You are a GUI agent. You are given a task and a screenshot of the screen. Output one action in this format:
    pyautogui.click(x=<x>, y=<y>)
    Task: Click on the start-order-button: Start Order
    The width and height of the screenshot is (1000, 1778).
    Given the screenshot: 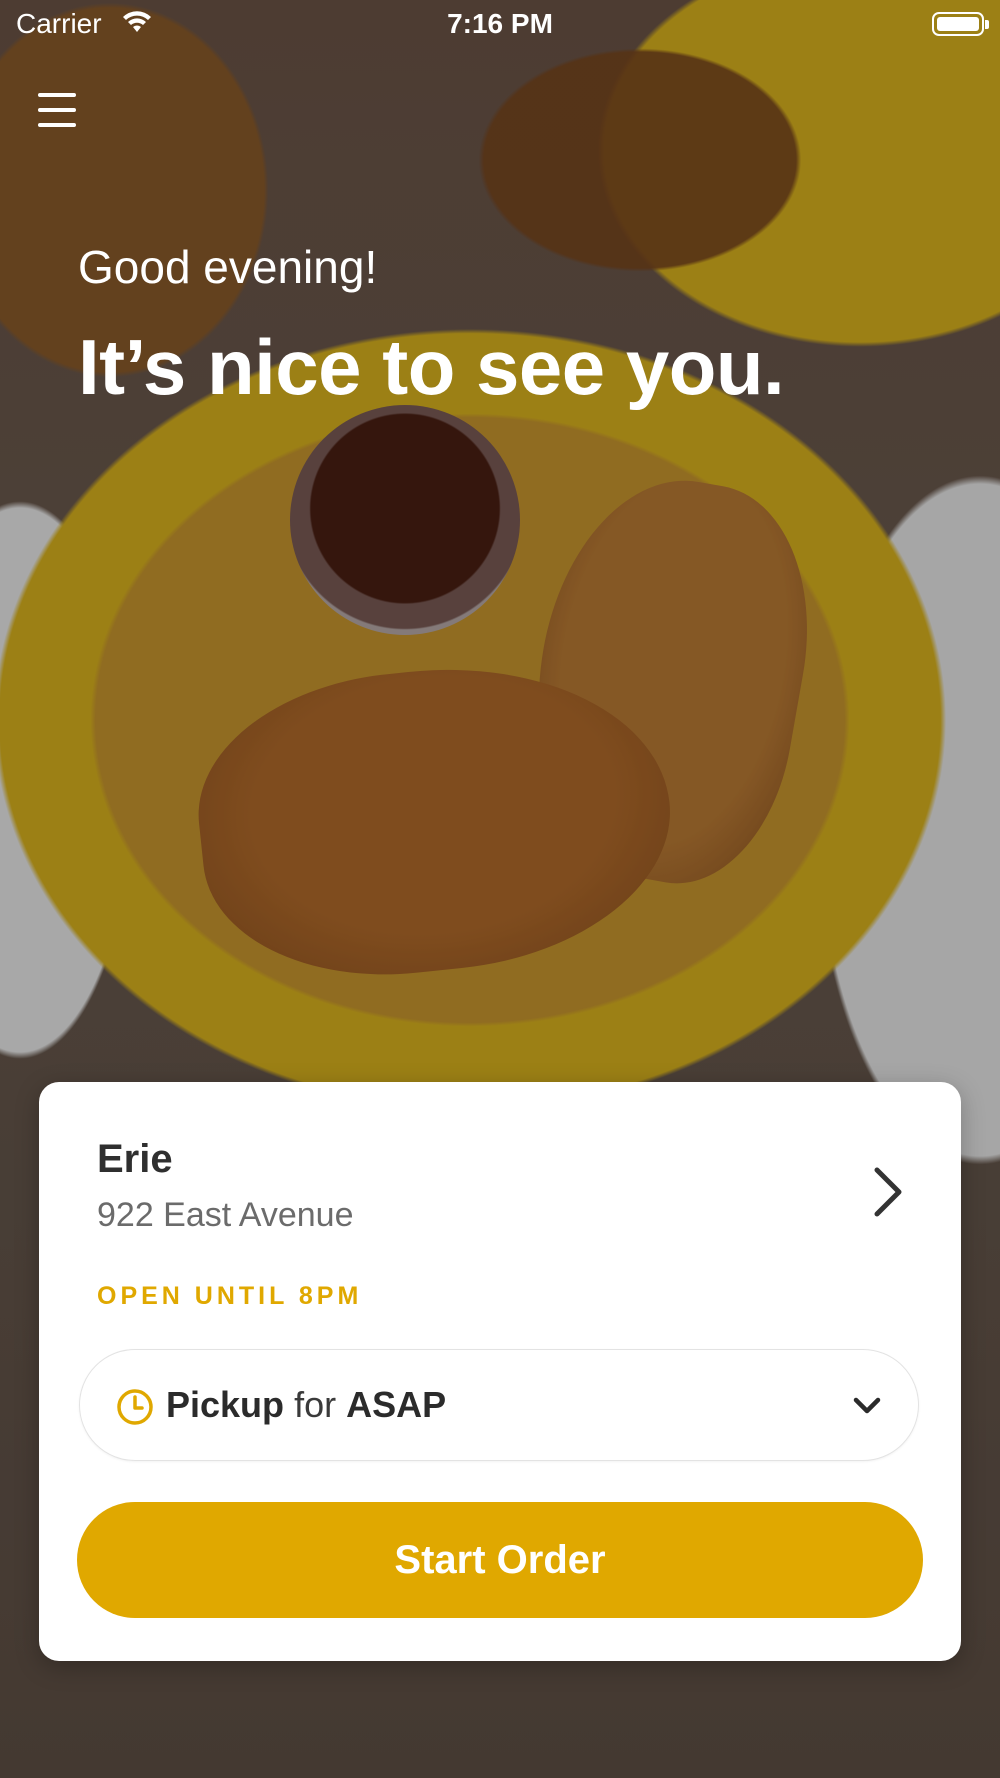 What is the action you would take?
    pyautogui.click(x=500, y=1560)
    